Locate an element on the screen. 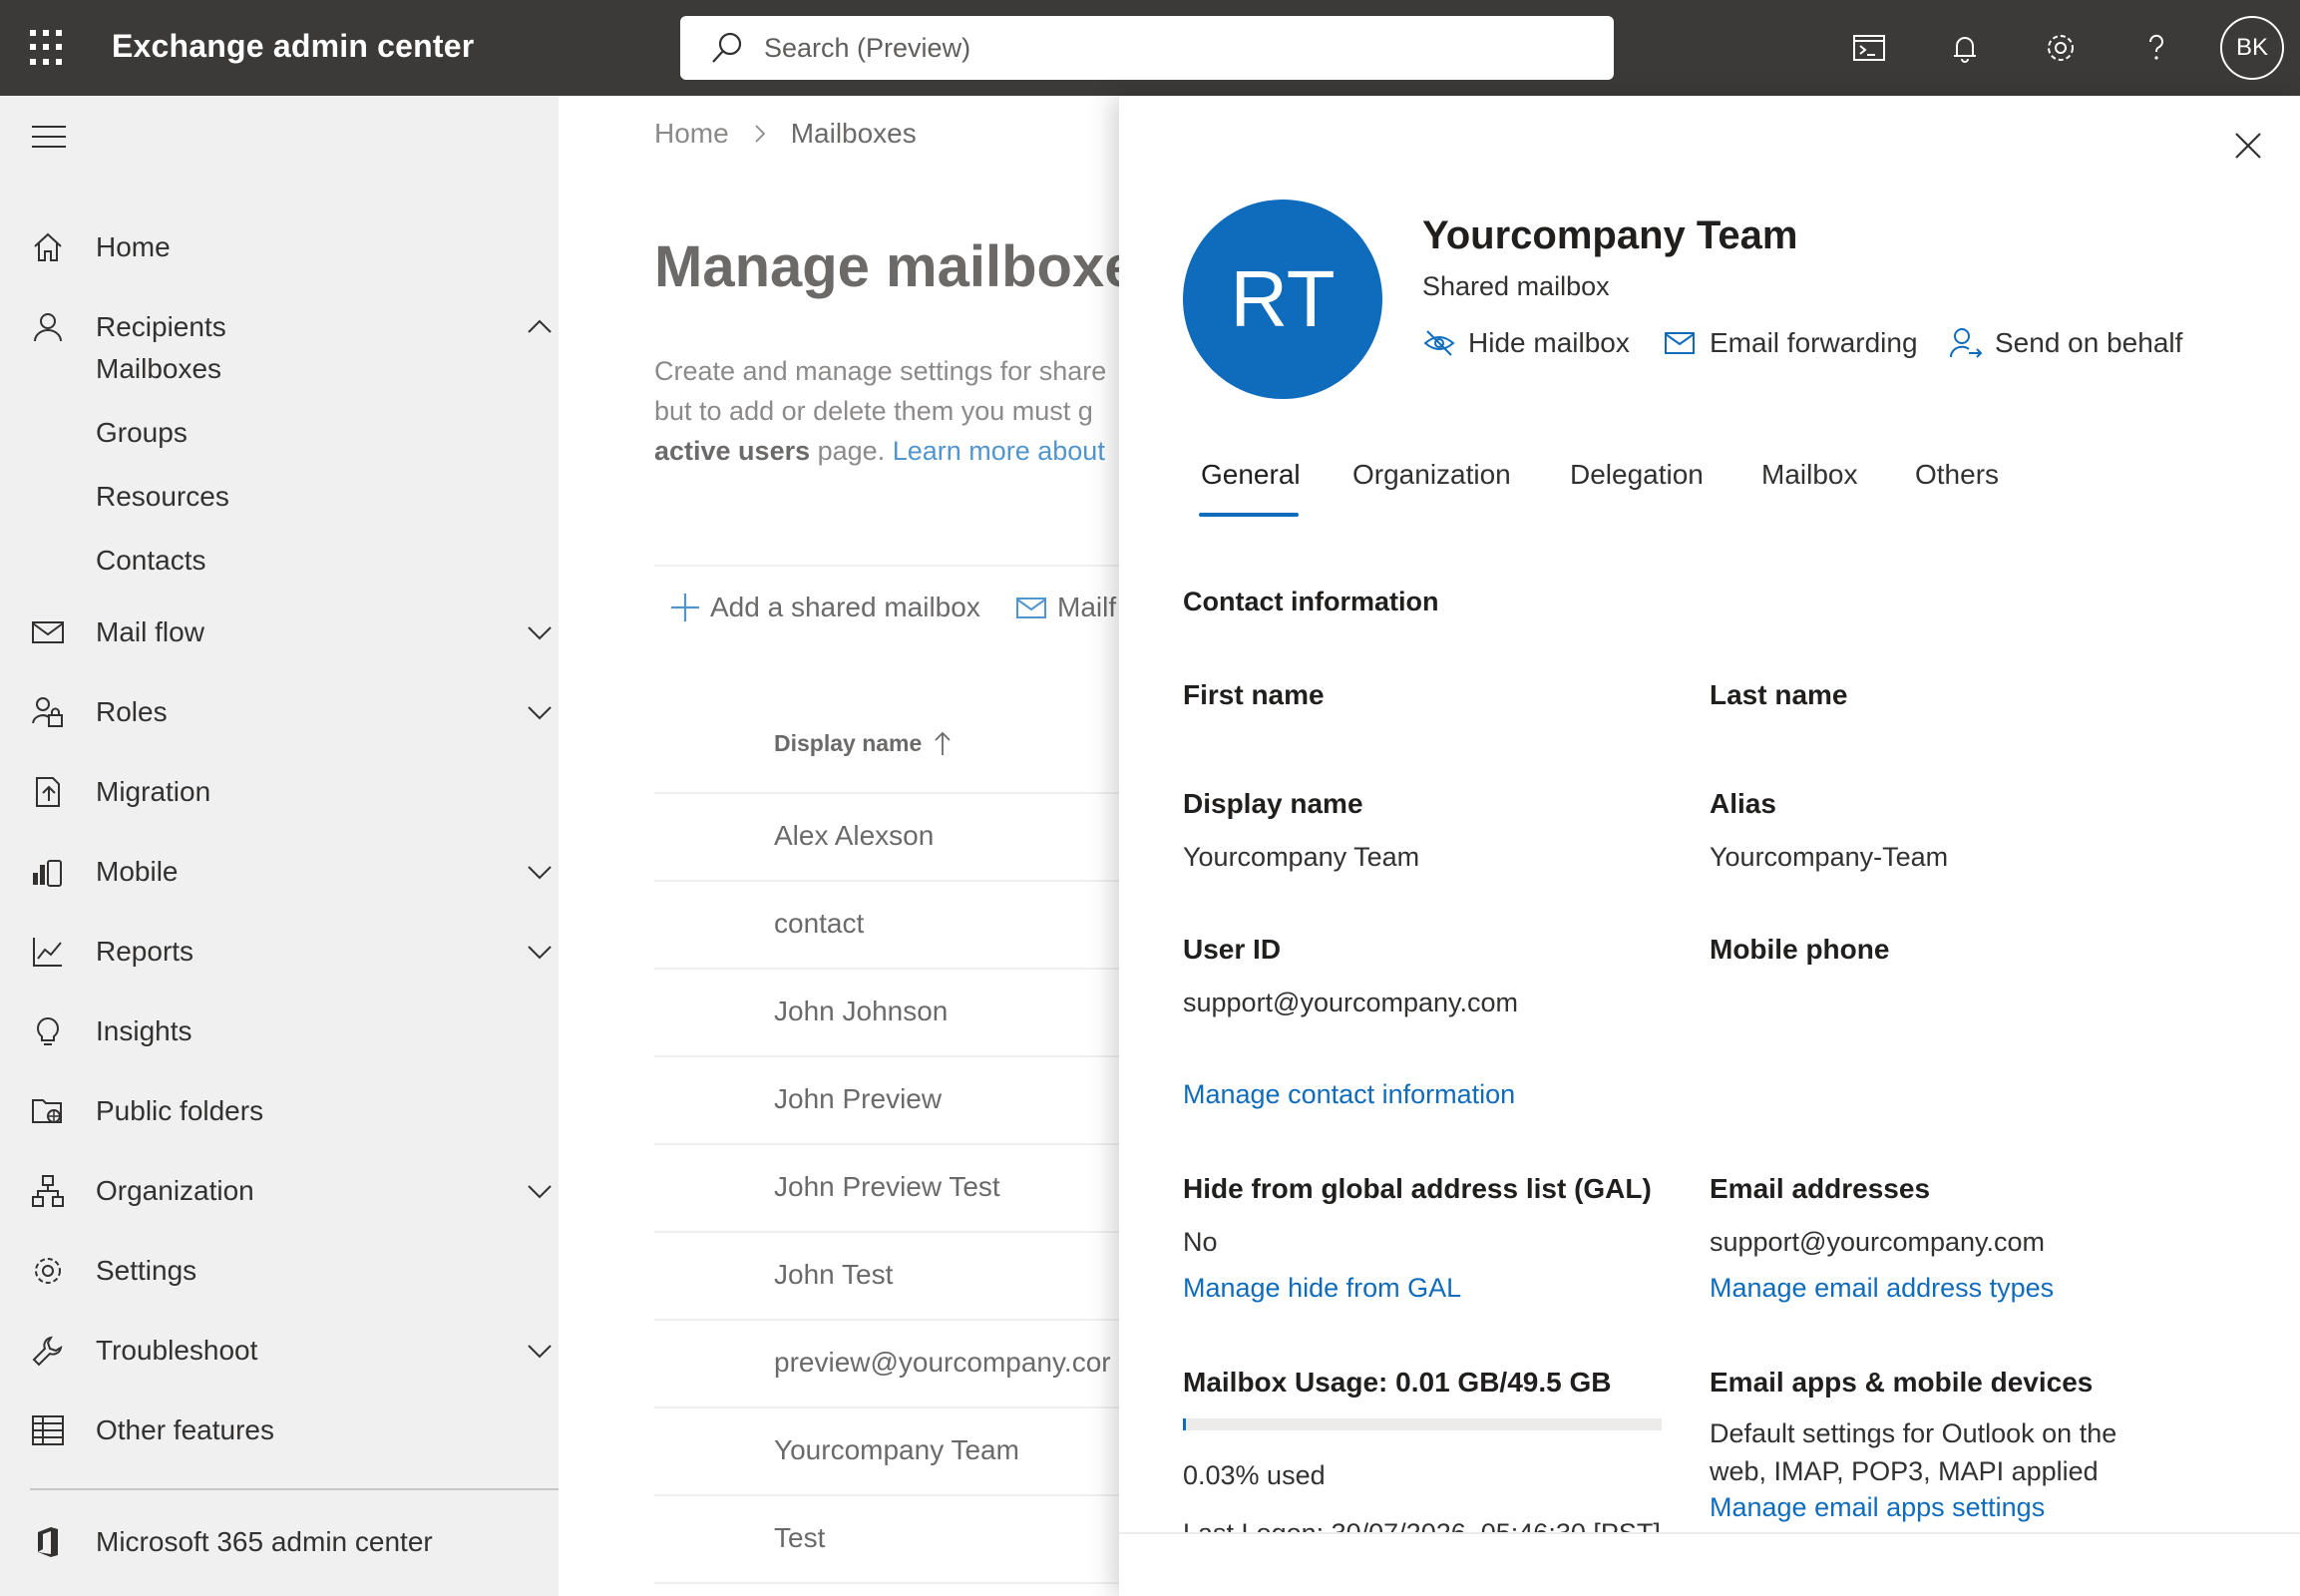 The width and height of the screenshot is (2300, 1596). search-box is located at coordinates (1147, 48).